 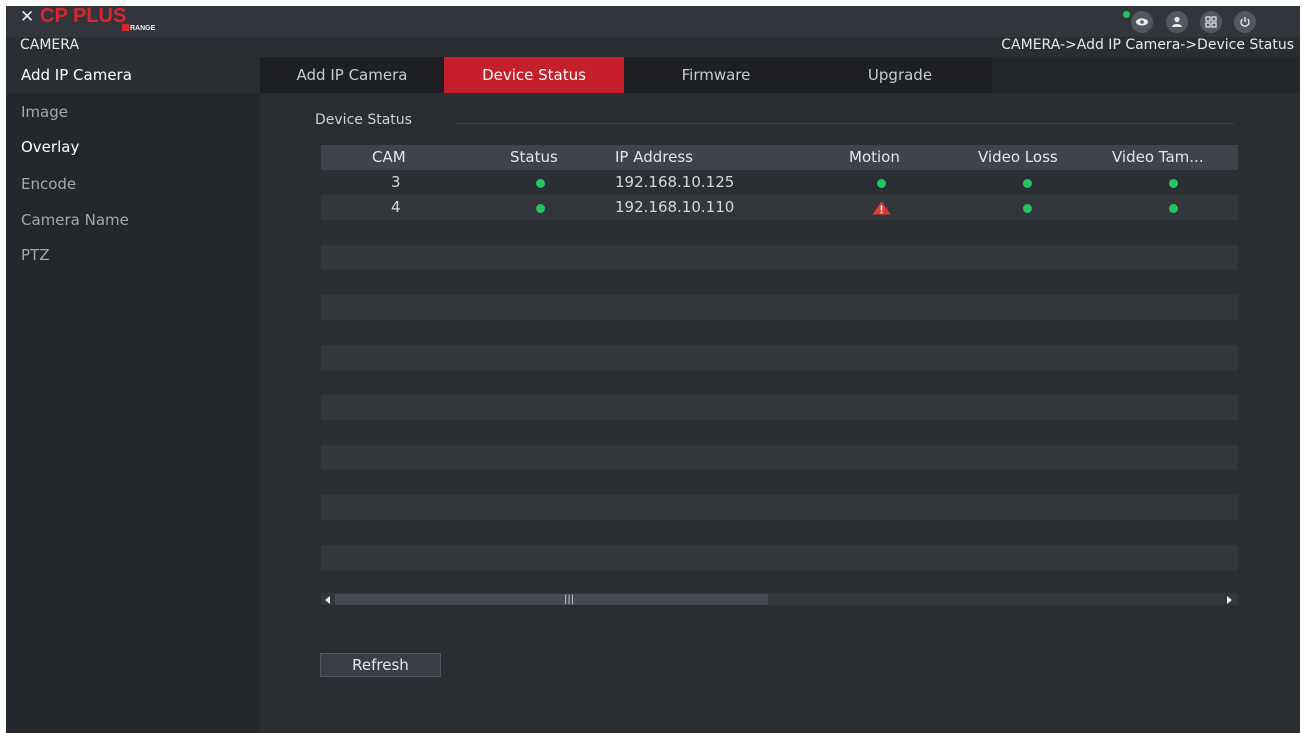 I want to click on scrollbar-grip: |||, so click(x=569, y=599).